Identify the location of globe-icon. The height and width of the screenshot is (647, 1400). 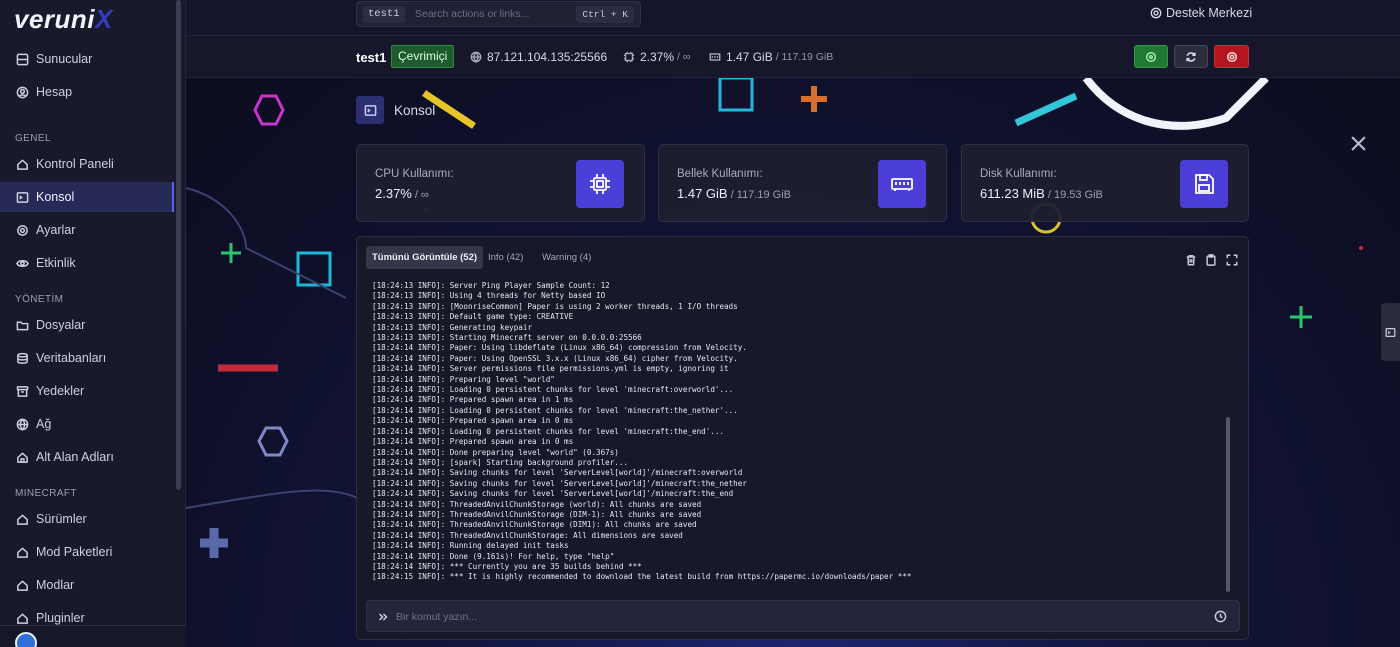
(476, 57).